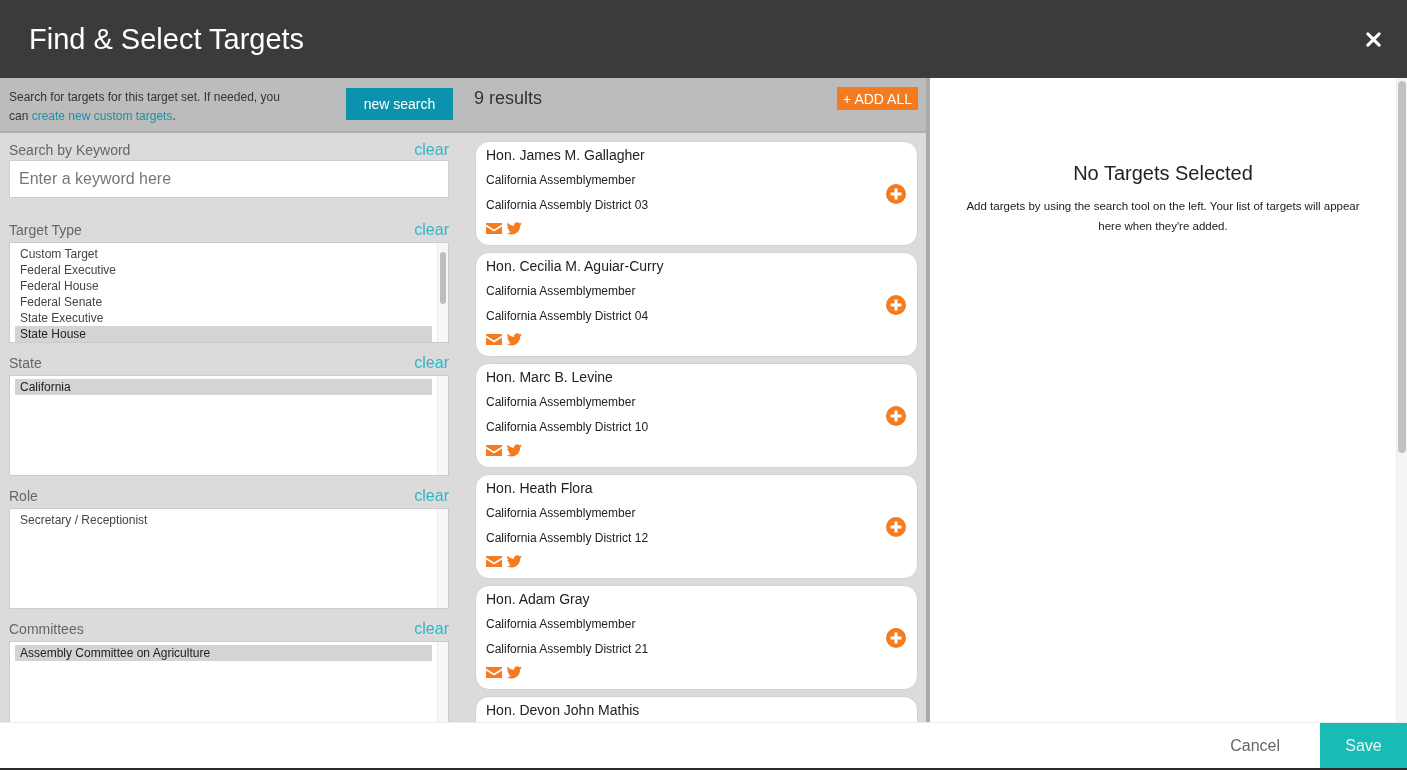 Image resolution: width=1407 pixels, height=770 pixels. Describe the element at coordinates (46, 629) in the screenshot. I see `filter-label: Committees` at that location.